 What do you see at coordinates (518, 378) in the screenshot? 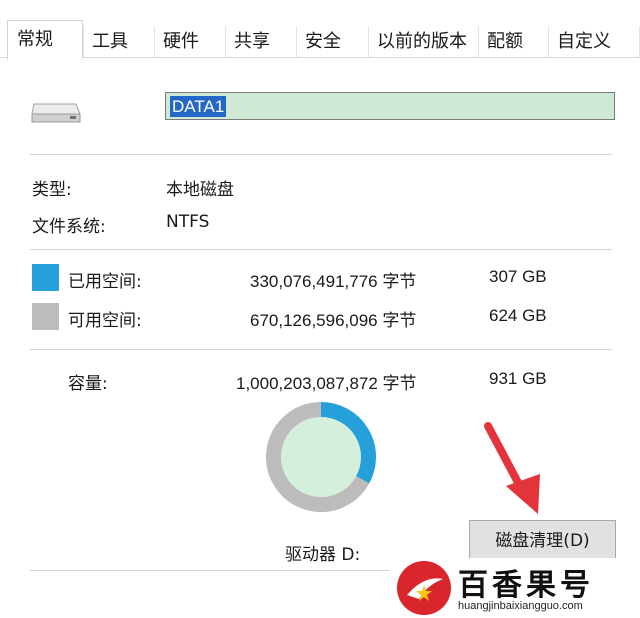
I see `capacity-size: 931 GB` at bounding box center [518, 378].